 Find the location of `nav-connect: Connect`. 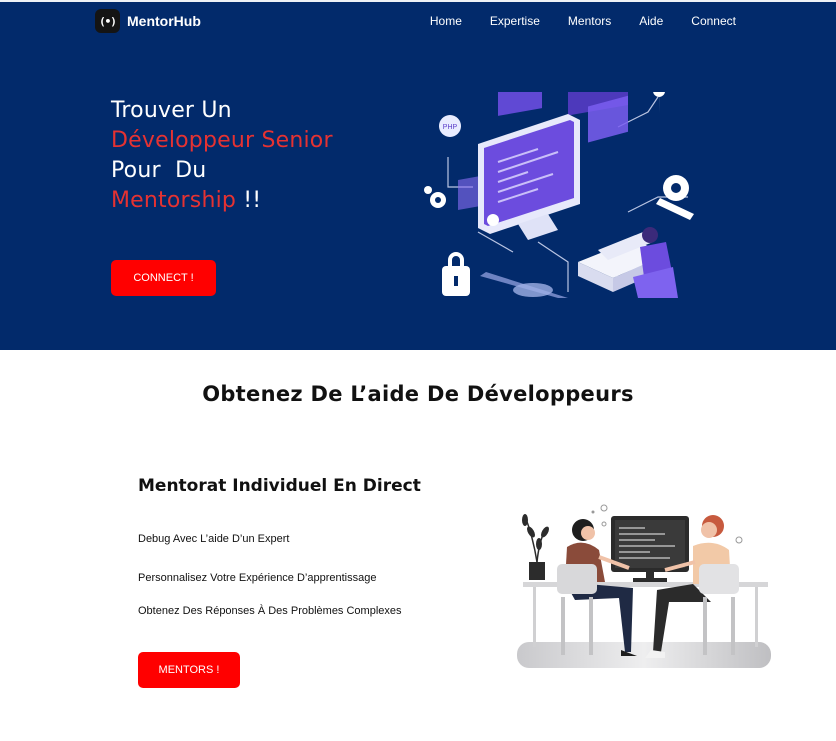

nav-connect: Connect is located at coordinates (713, 21).